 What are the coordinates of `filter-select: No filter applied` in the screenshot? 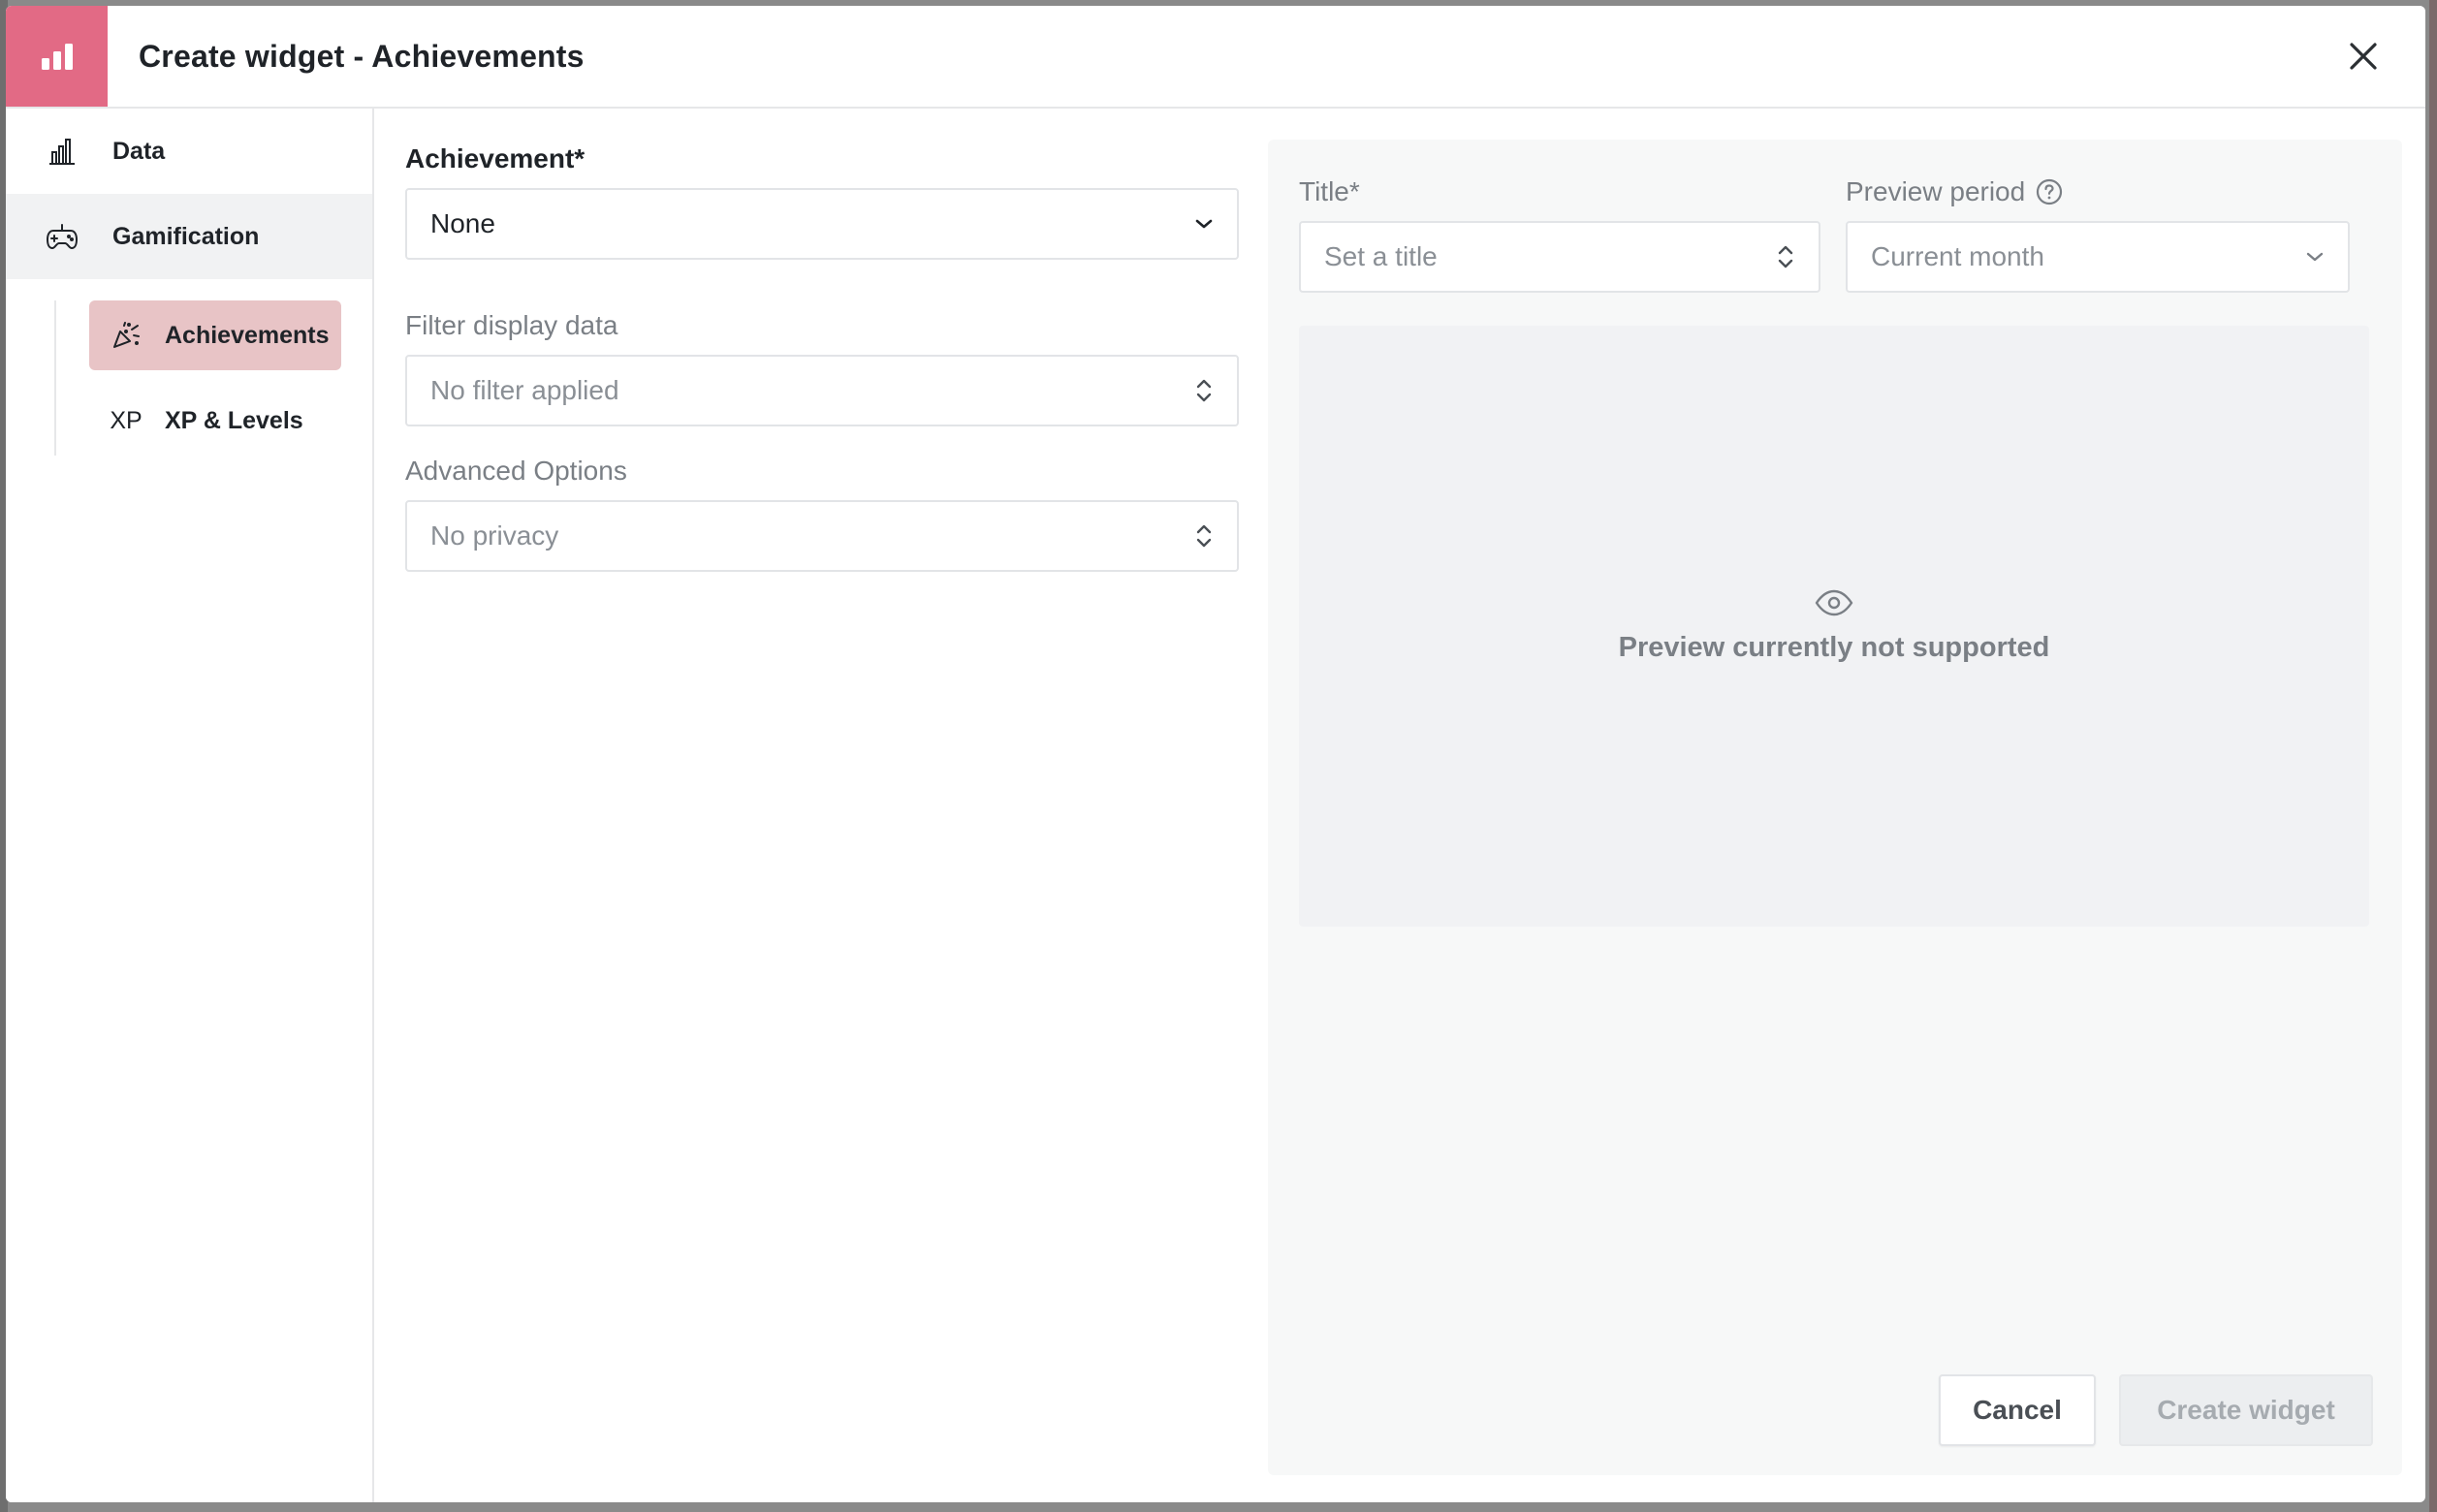 It's located at (822, 390).